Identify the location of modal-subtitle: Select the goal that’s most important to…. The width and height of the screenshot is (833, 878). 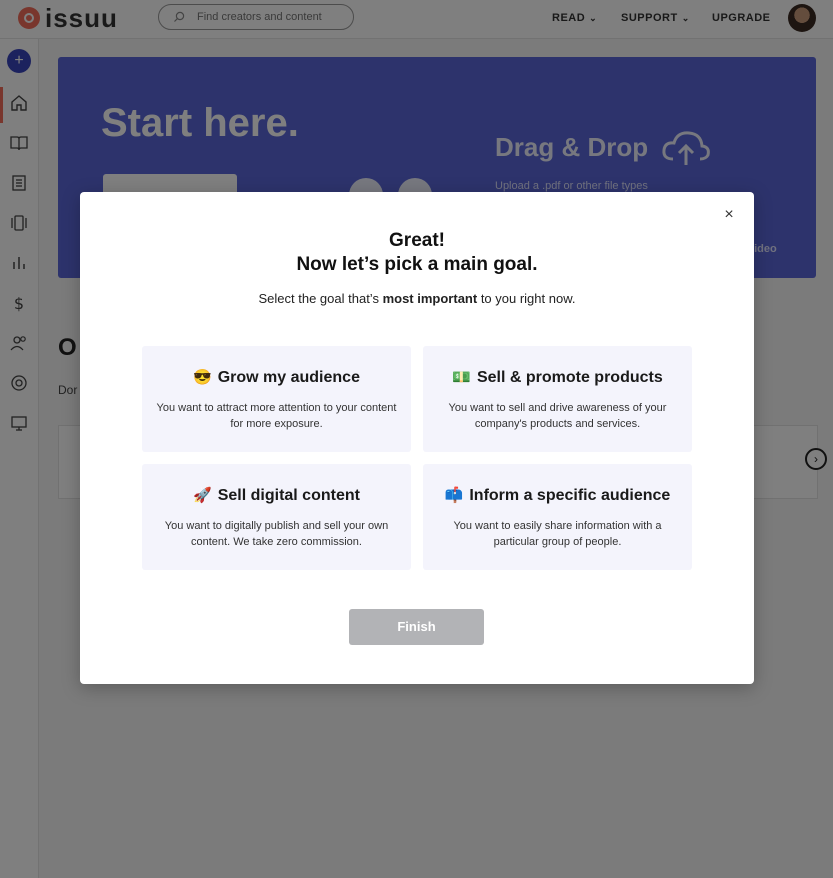
(417, 298).